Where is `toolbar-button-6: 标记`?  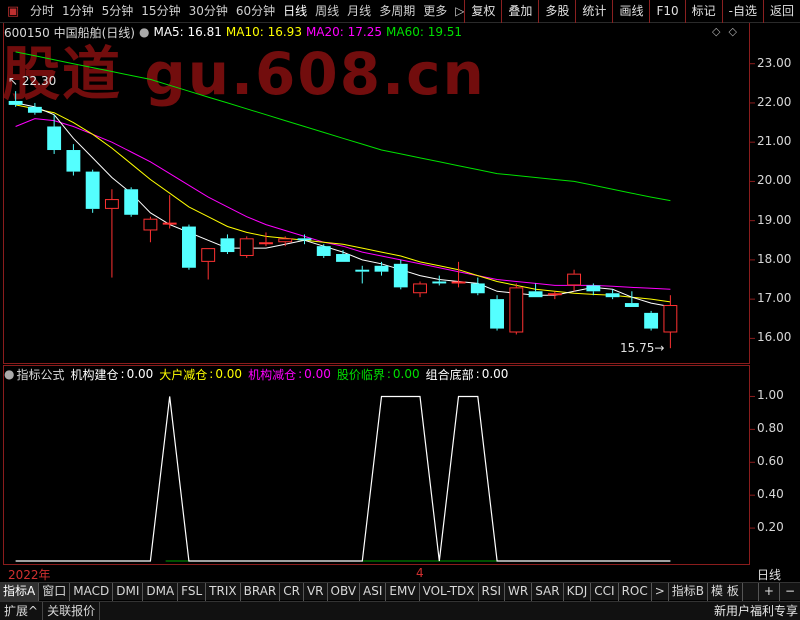 toolbar-button-6: 标记 is located at coordinates (703, 11).